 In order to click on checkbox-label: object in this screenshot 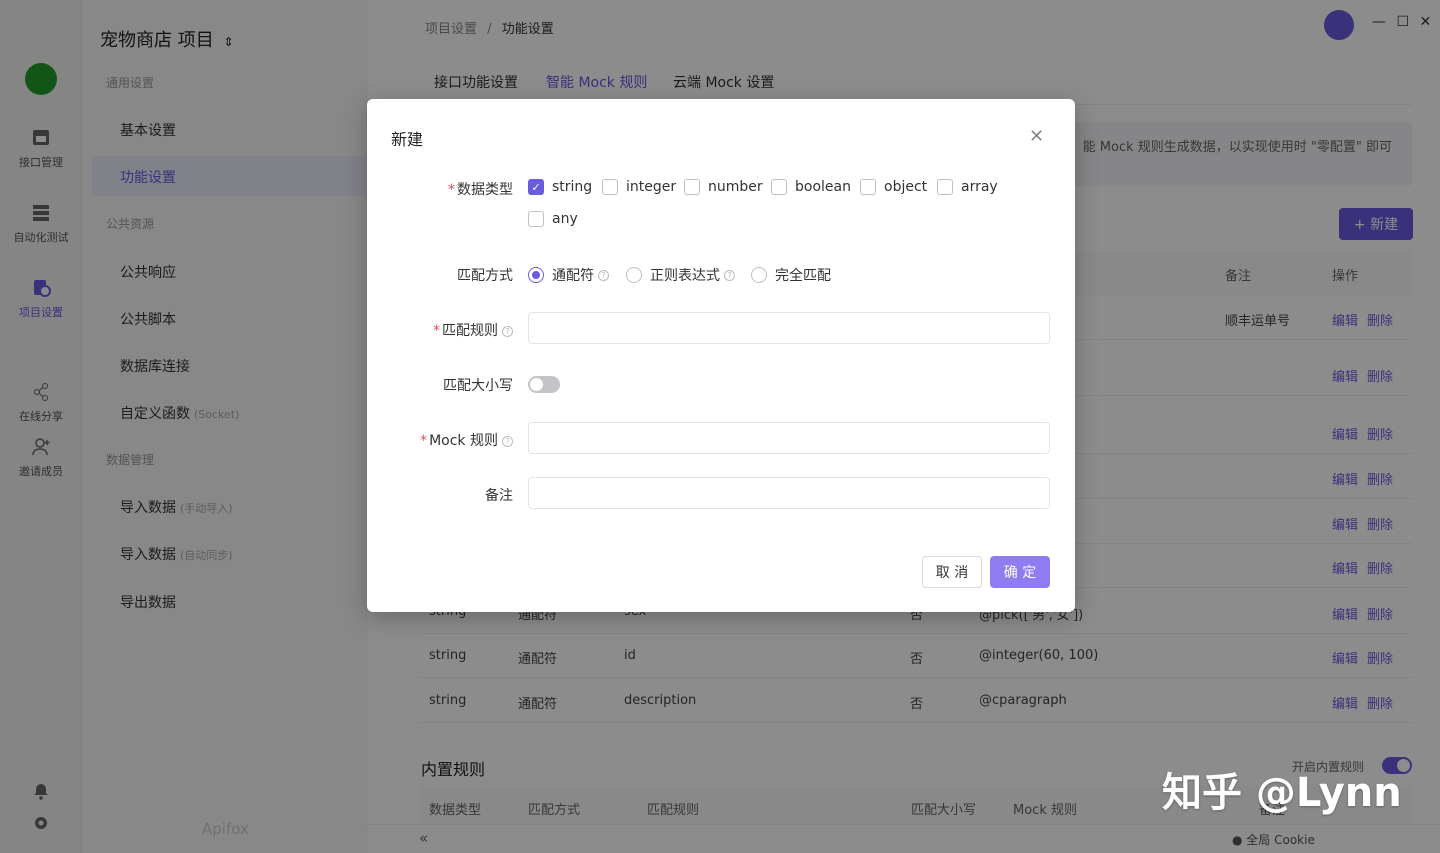, I will do `click(906, 187)`.